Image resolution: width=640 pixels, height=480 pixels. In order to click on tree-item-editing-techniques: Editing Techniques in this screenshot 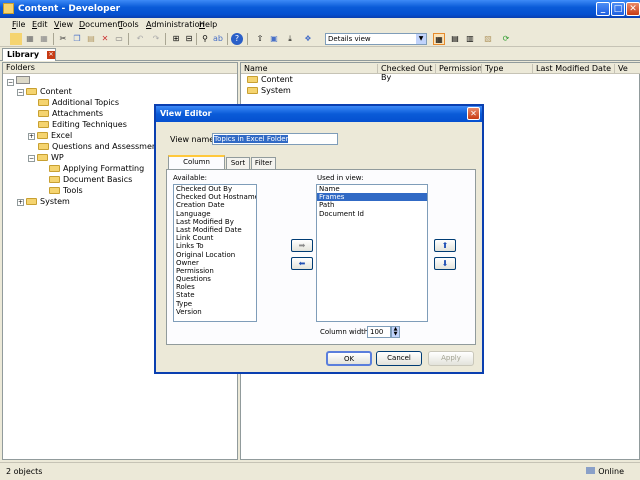, I will do `click(82, 125)`.